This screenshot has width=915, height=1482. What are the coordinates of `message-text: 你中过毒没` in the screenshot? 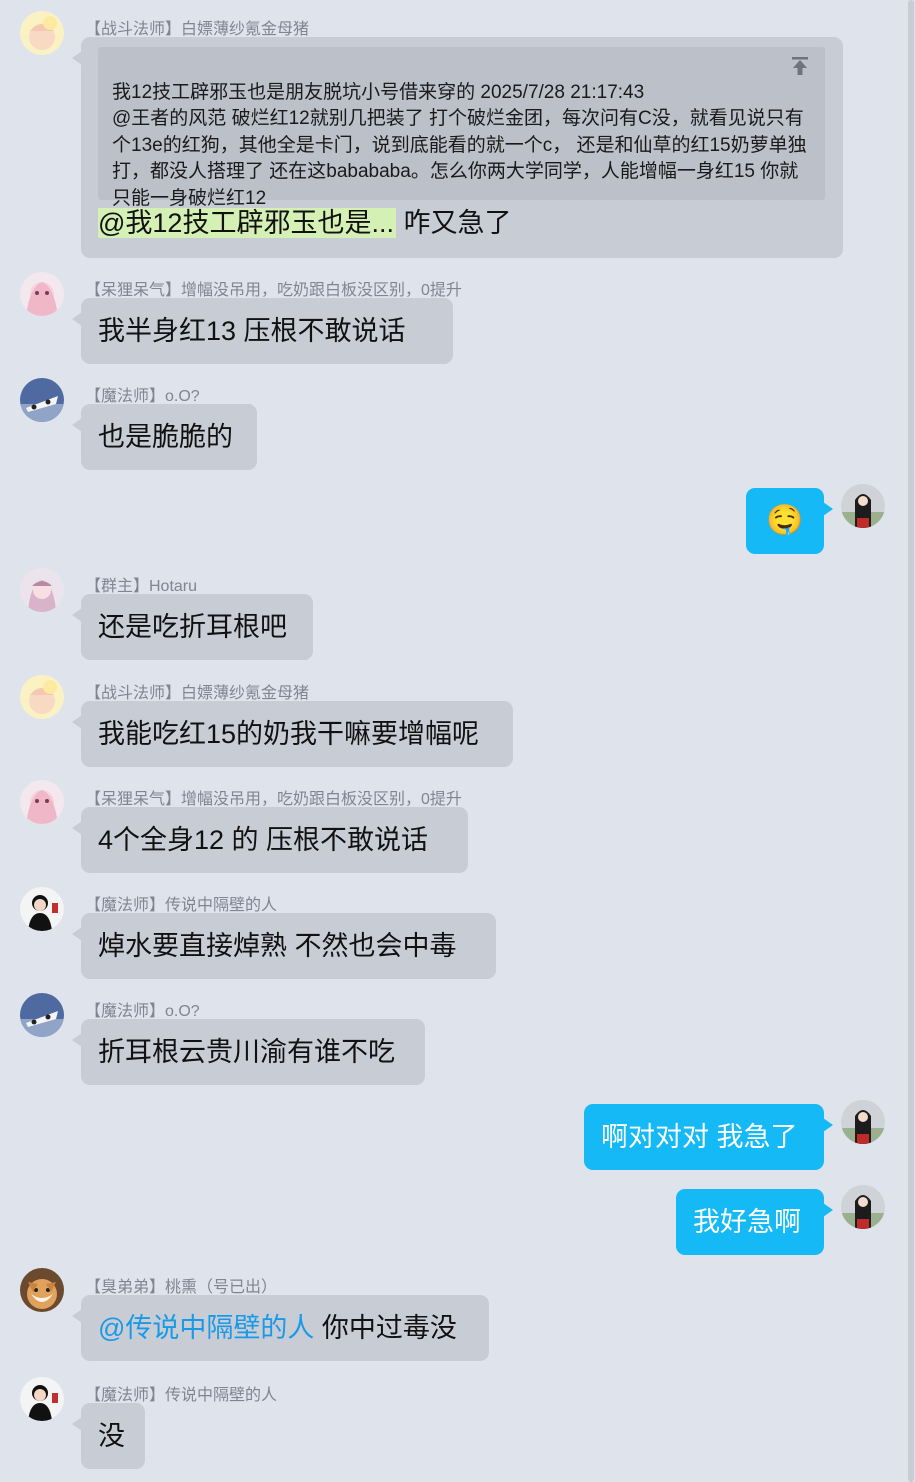 It's located at (385, 1328).